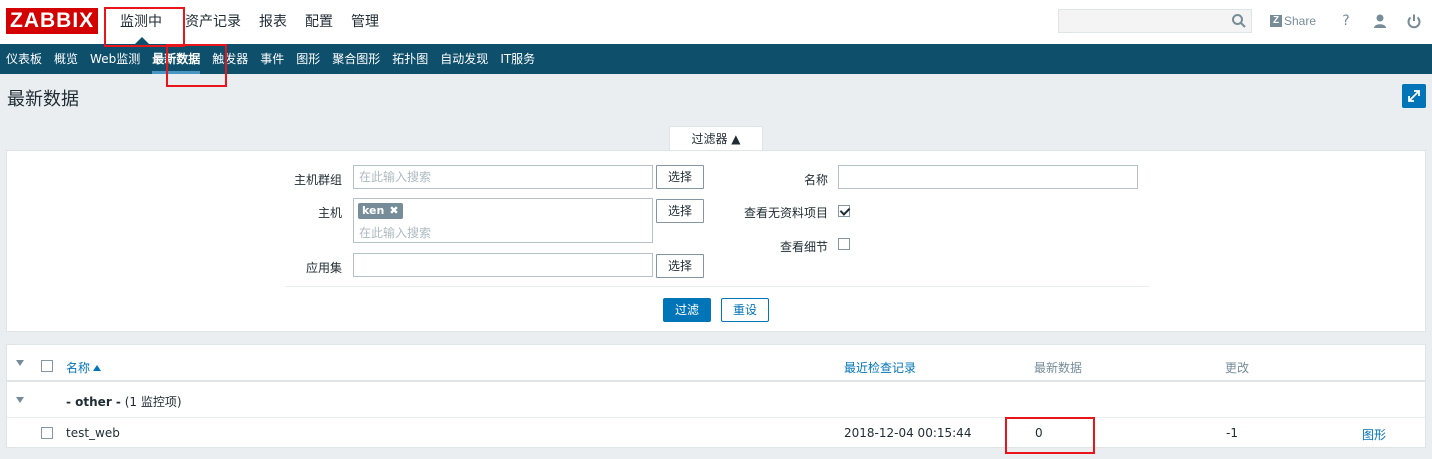  Describe the element at coordinates (144, 27) in the screenshot. I see `highlight-monitoring` at that location.